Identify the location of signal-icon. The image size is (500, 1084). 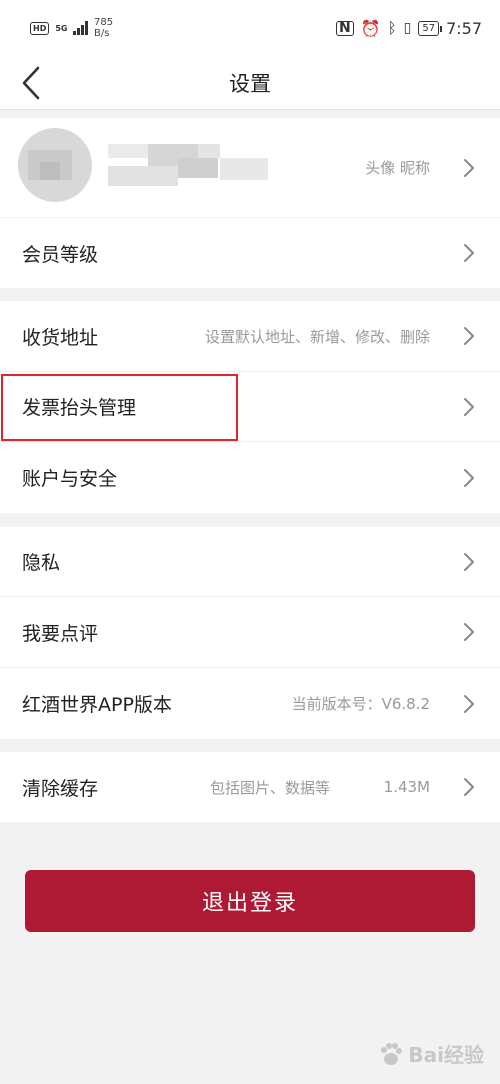
(80, 28).